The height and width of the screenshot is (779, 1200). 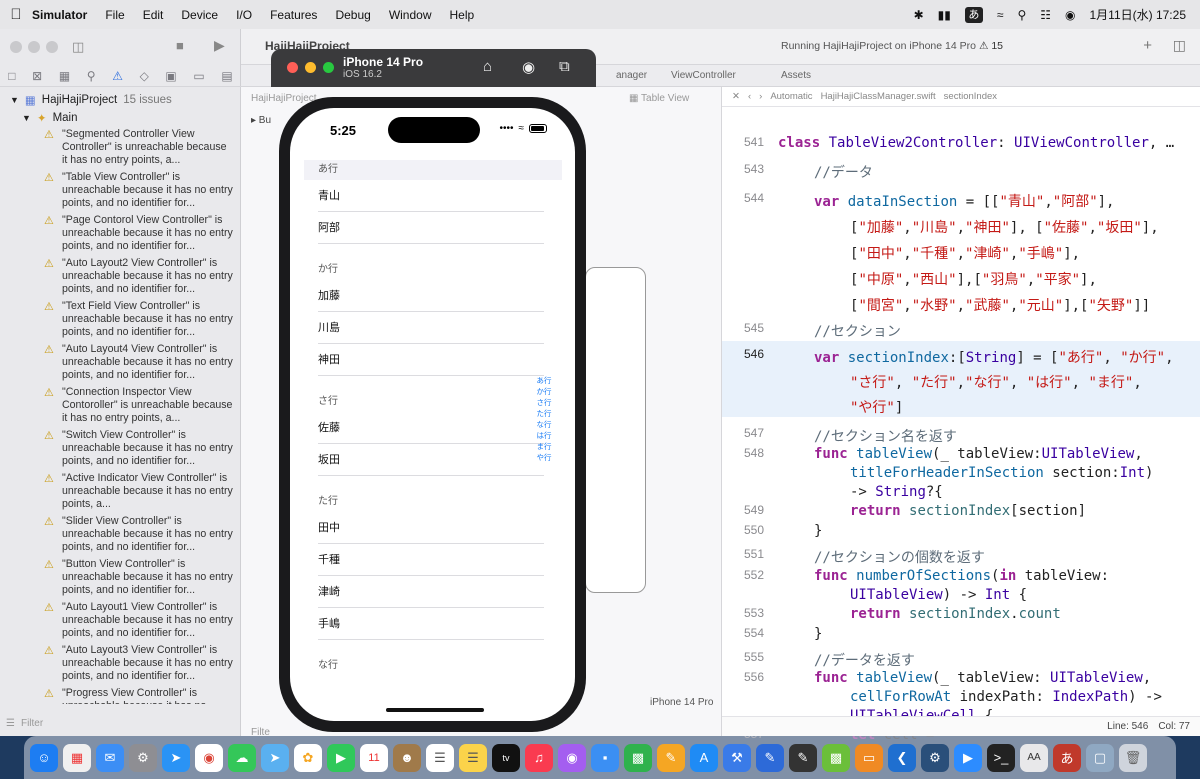 I want to click on table-row: 佐藤, so click(x=433, y=428).